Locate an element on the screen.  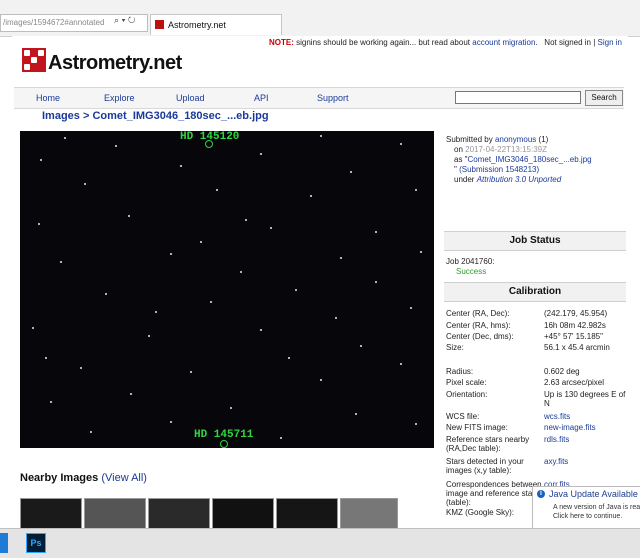
nav-api: API is located at coordinates (261, 98).